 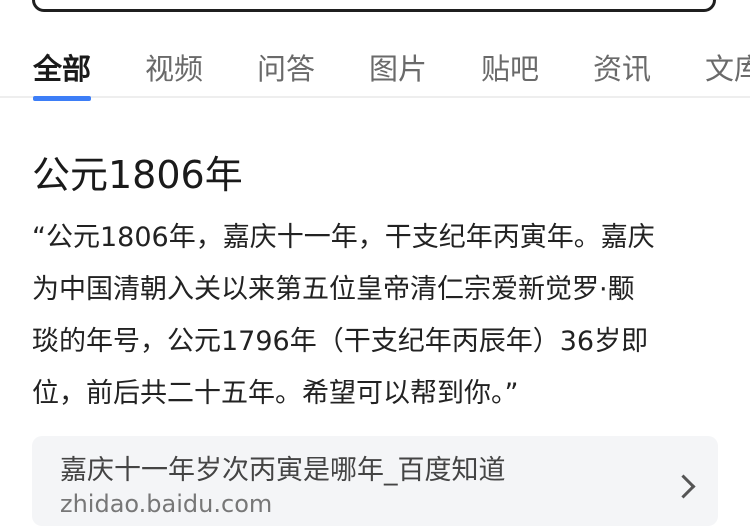 I want to click on tab-wenku: 文库, so click(x=727, y=67).